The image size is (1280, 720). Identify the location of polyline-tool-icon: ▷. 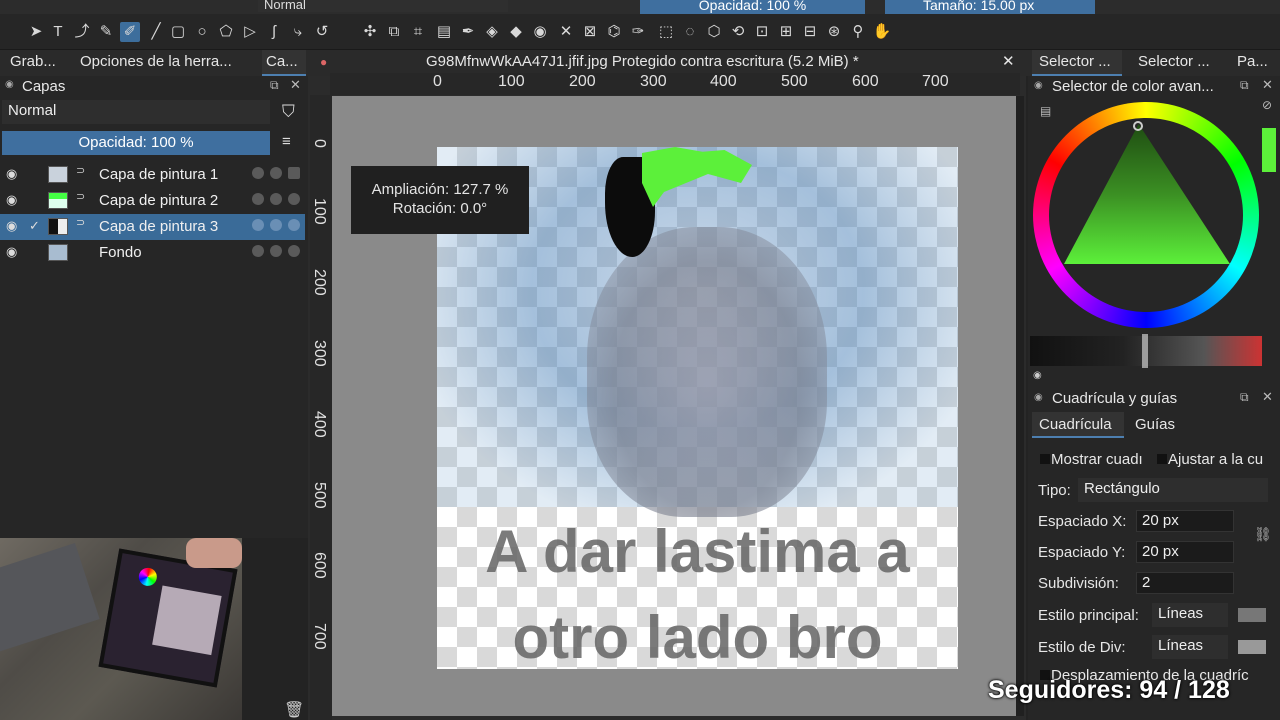
(250, 32).